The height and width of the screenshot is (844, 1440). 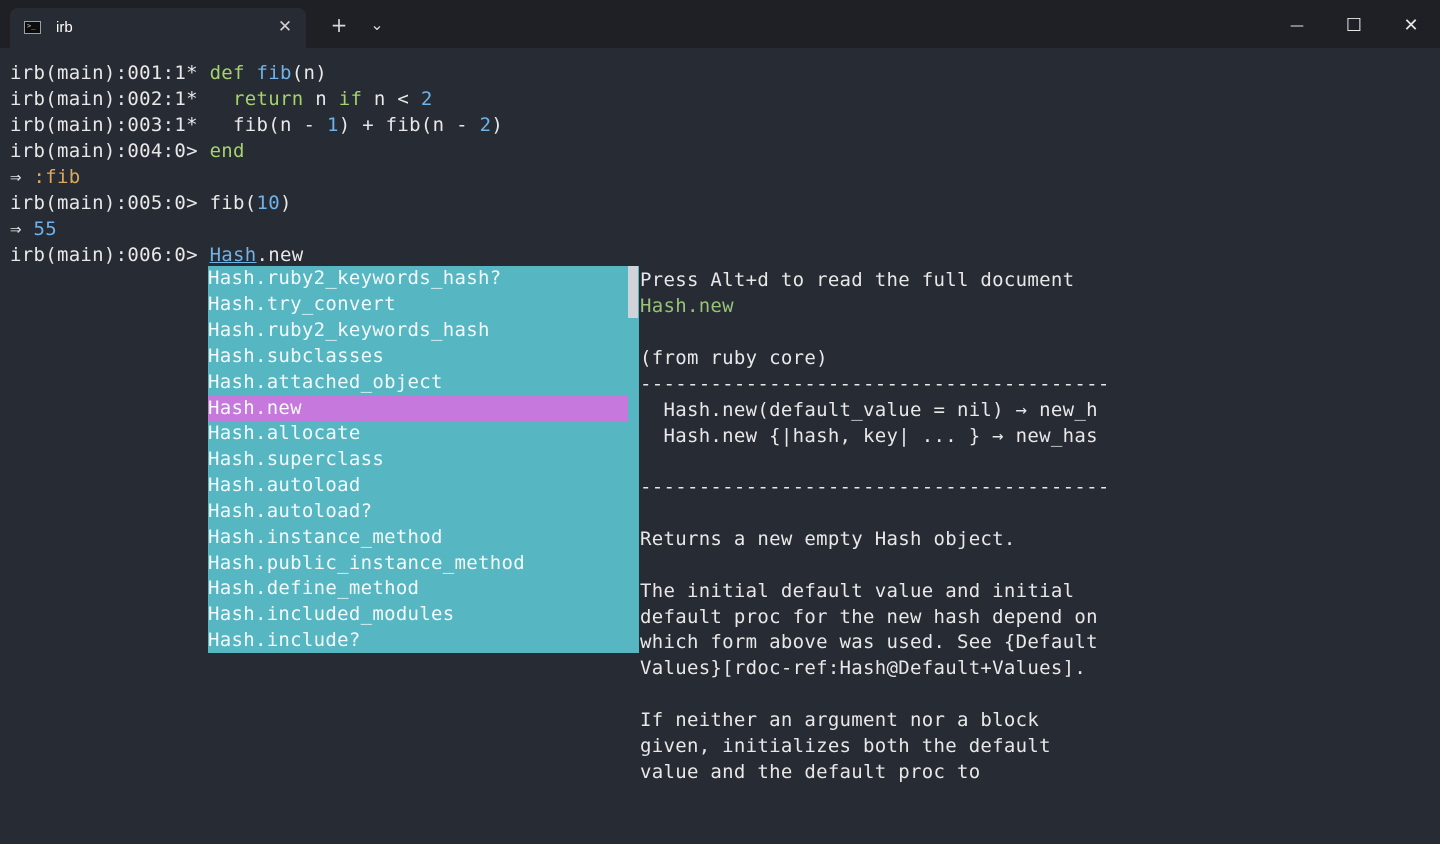 I want to click on prompt: irb(main):002:1*, so click(x=122, y=99).